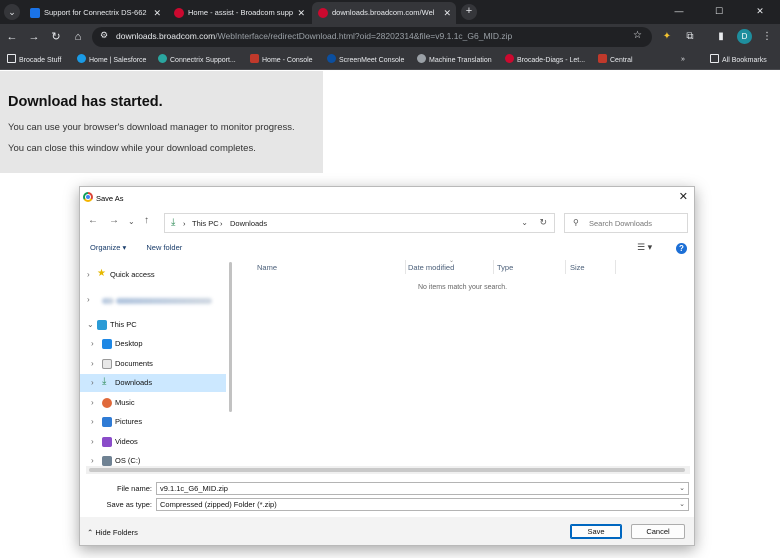 This screenshot has width=780, height=558. What do you see at coordinates (543, 222) in the screenshot?
I see `refresh-icon: ↻` at bounding box center [543, 222].